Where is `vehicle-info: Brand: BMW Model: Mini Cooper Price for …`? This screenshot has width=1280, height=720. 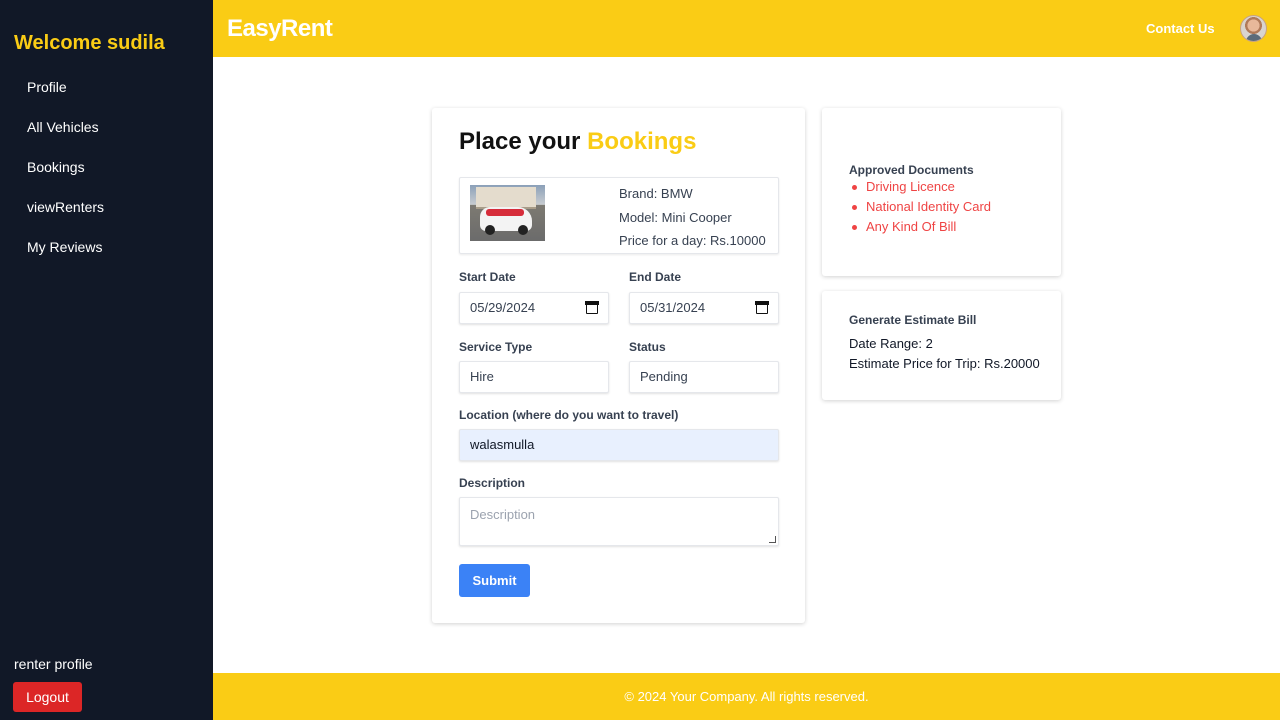
vehicle-info: Brand: BMW Model: Mini Cooper Price for … is located at coordinates (692, 220).